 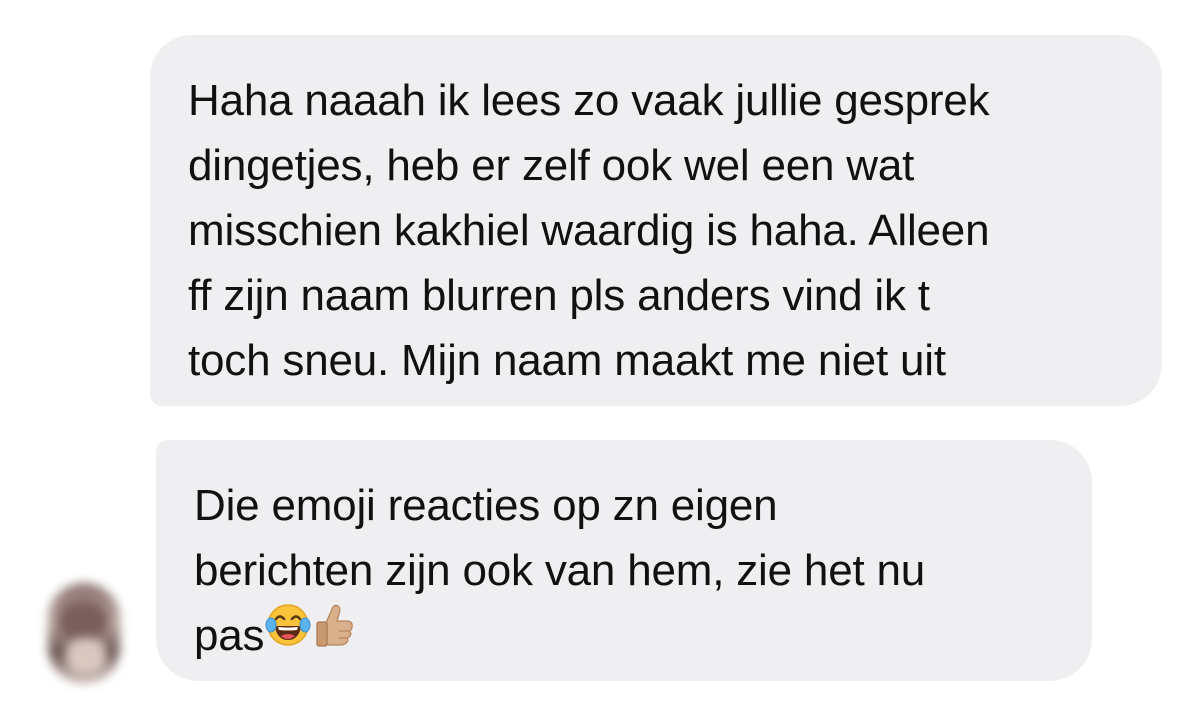 I want to click on avatar, so click(x=84, y=633).